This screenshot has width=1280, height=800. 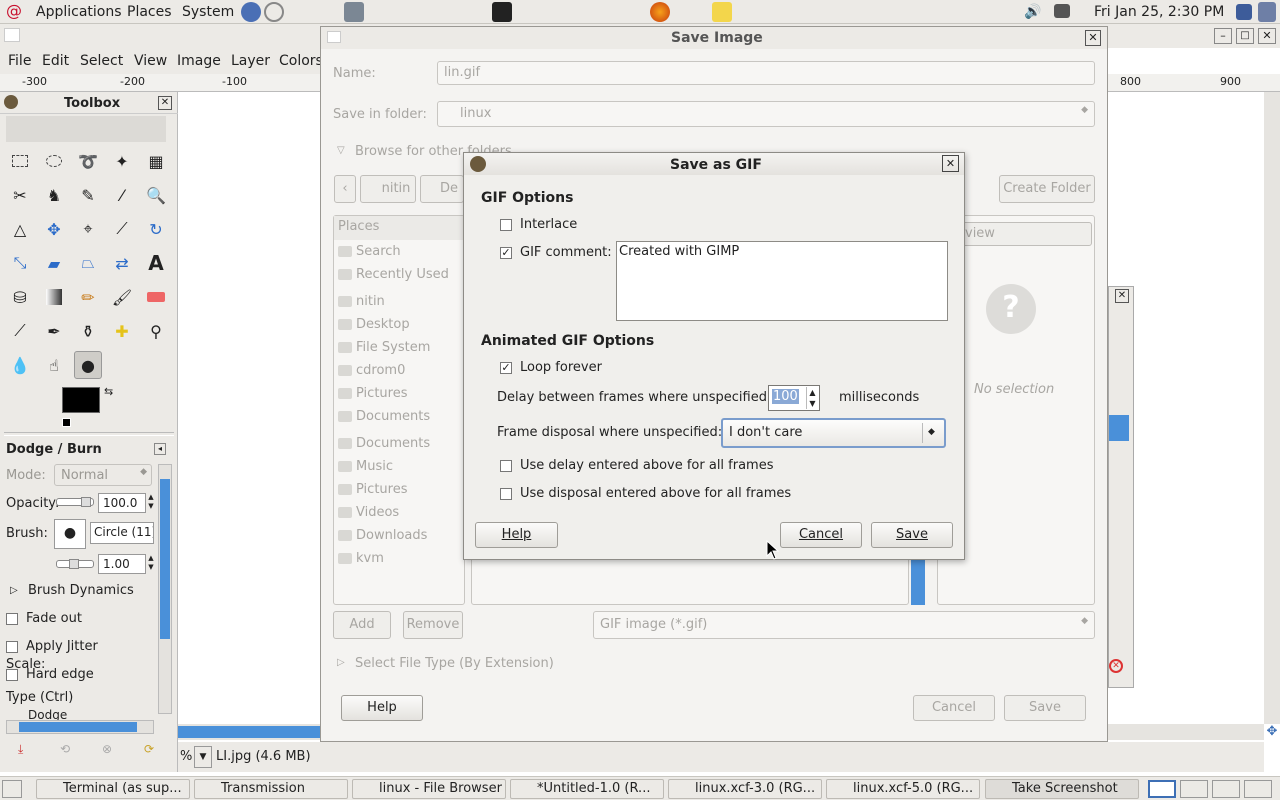 I want to click on scale-slider, so click(x=75, y=564).